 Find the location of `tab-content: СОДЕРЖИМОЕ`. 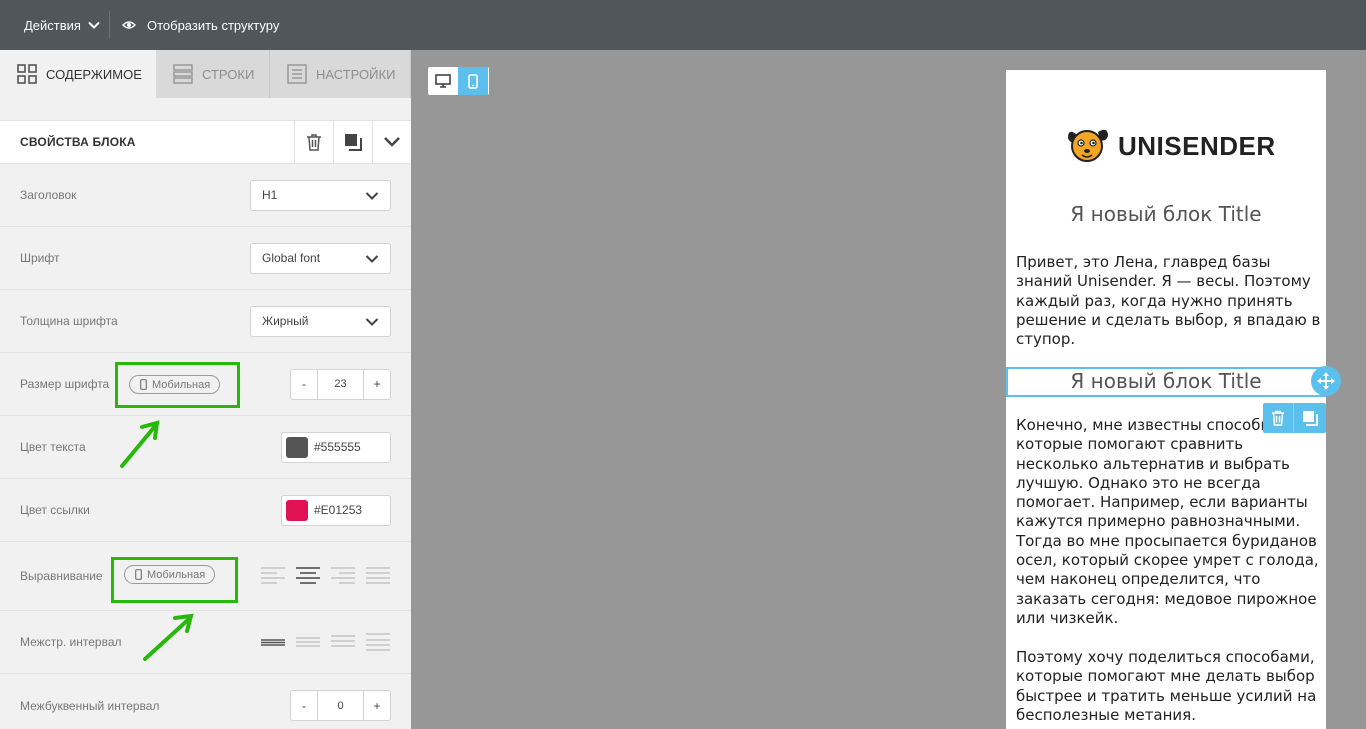

tab-content: СОДЕРЖИМОЕ is located at coordinates (78, 74).